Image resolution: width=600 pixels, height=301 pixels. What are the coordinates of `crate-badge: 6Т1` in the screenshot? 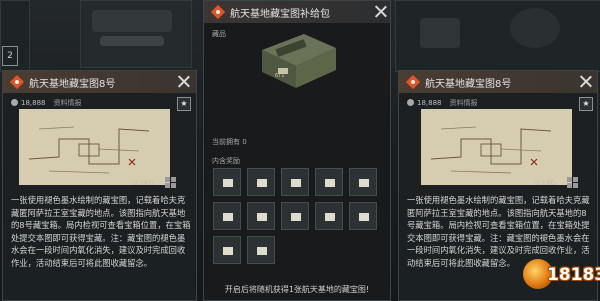 It's located at (280, 76).